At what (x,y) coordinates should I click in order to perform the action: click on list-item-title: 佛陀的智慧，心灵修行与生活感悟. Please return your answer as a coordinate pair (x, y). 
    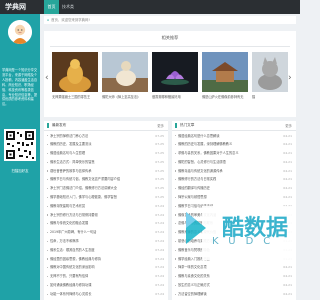
    Looking at the image, I should click on (225, 162).